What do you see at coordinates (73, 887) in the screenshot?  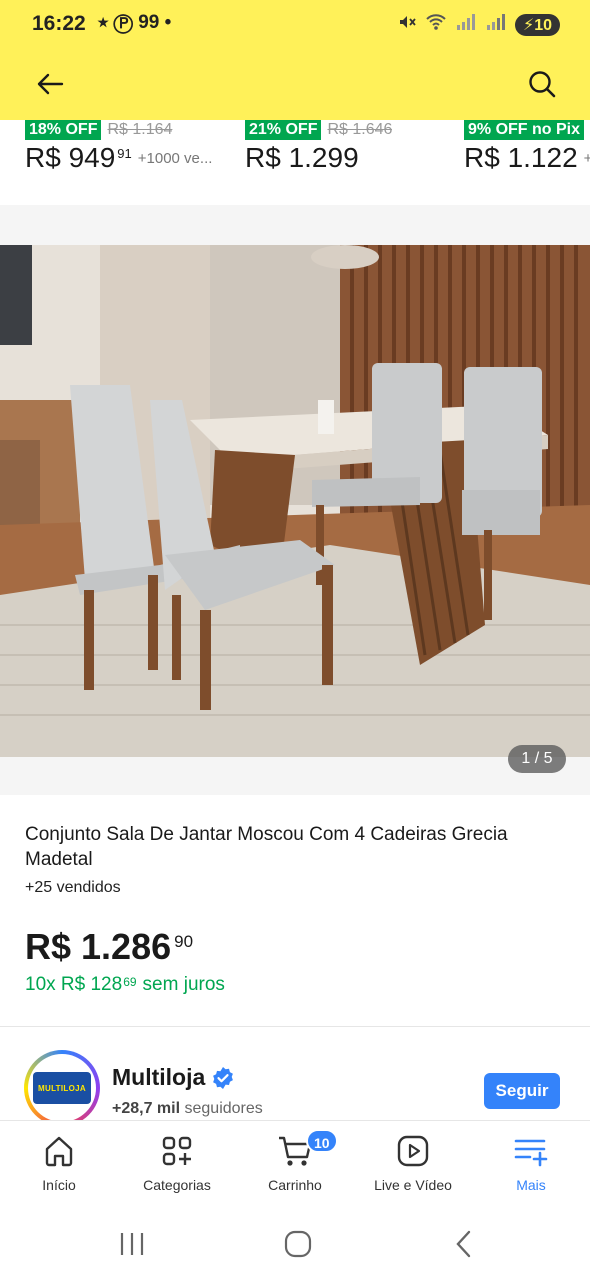 I see `sold-count: +25 vendidos` at bounding box center [73, 887].